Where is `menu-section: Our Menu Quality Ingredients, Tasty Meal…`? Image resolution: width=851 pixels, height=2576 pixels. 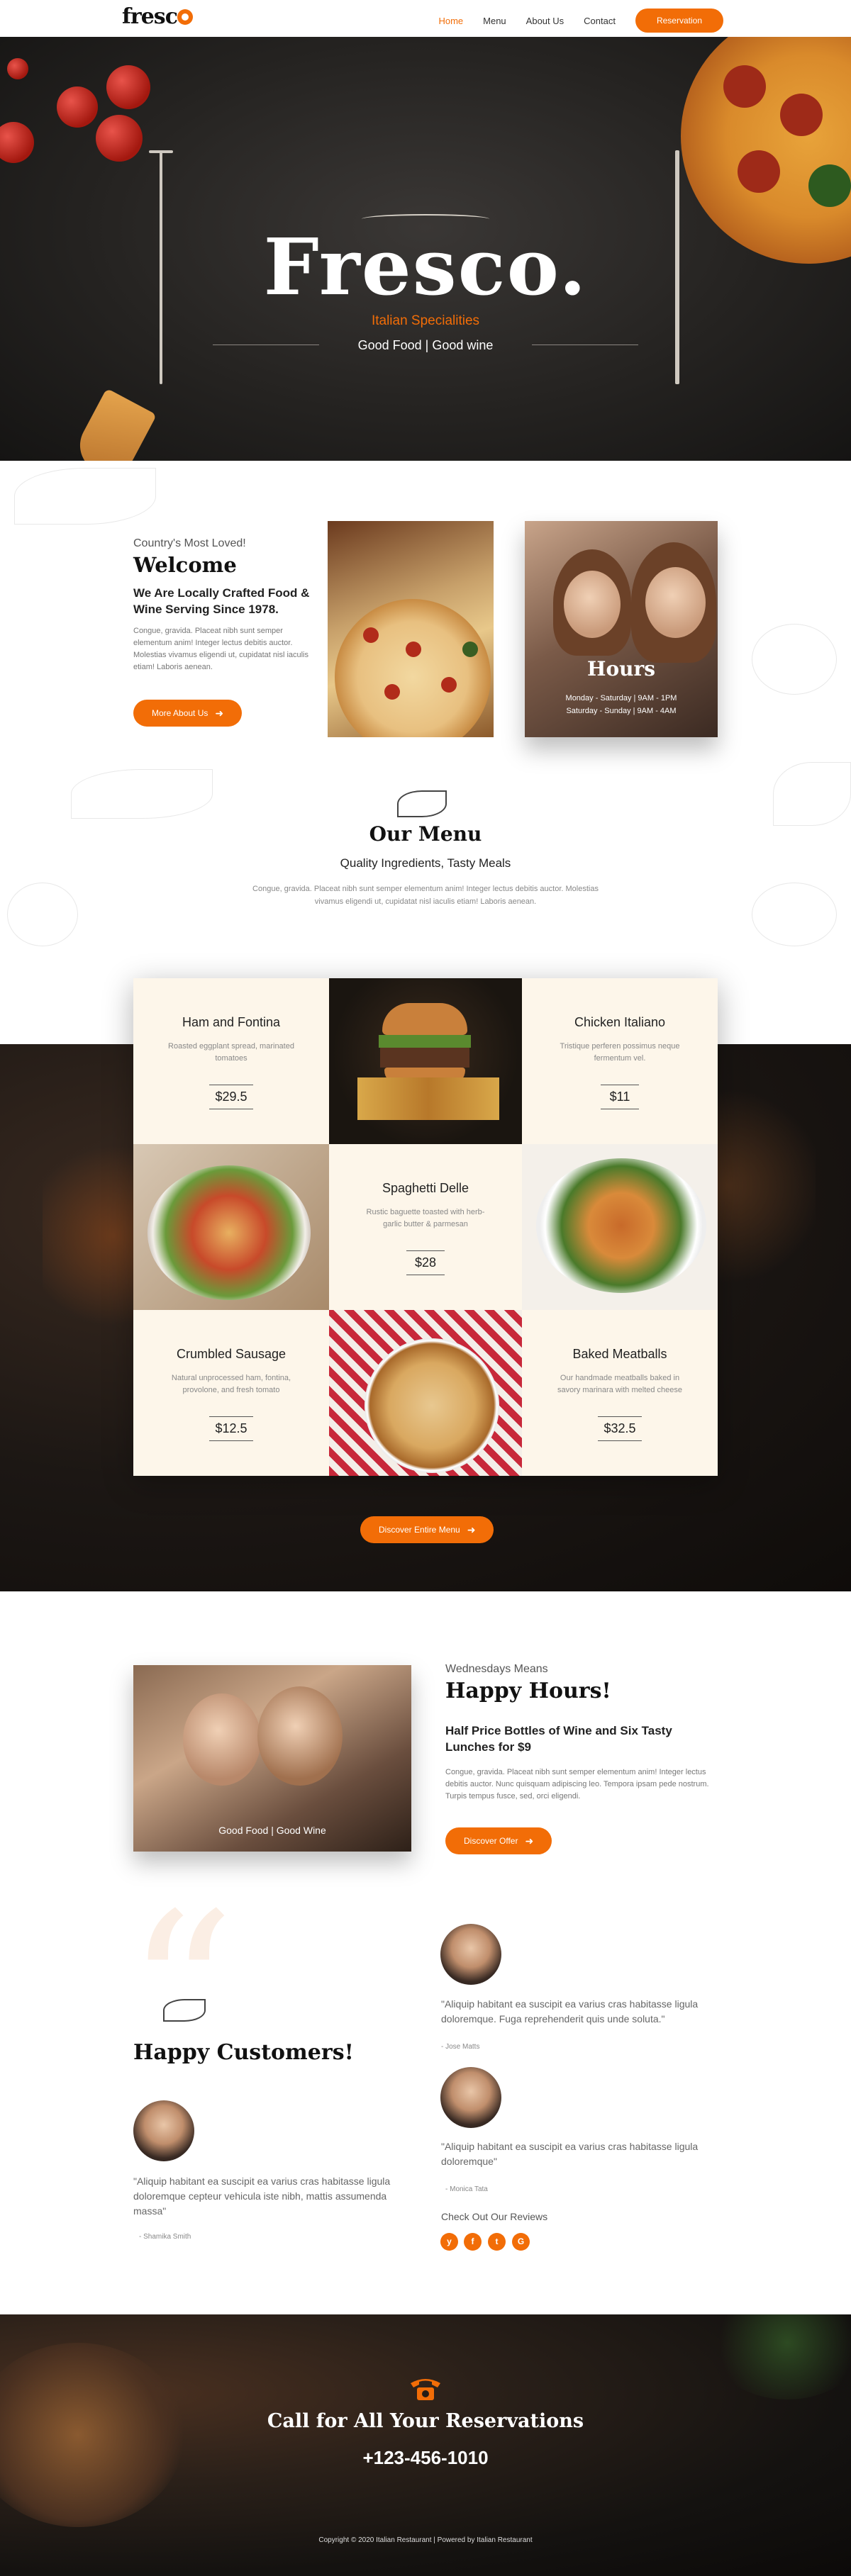
menu-section: Our Menu Quality Ingredients, Tasty Meal… is located at coordinates (425, 829).